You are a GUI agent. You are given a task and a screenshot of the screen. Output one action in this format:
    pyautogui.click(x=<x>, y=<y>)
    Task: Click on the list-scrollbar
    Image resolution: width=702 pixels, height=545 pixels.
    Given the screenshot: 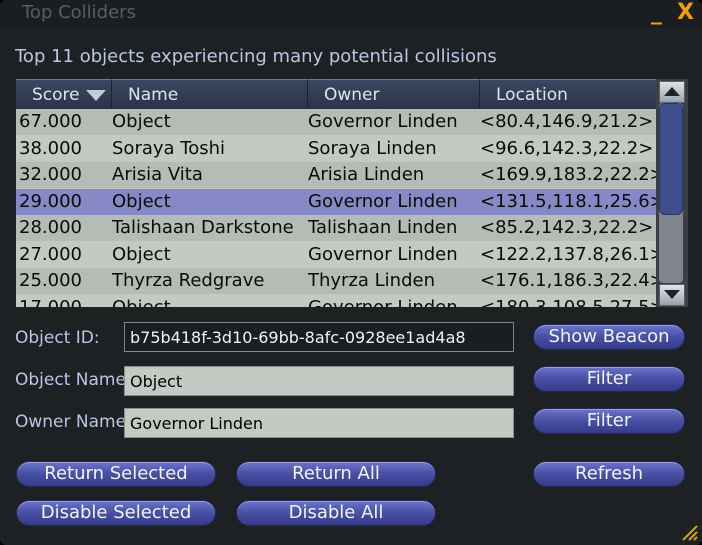 What is the action you would take?
    pyautogui.click(x=672, y=193)
    